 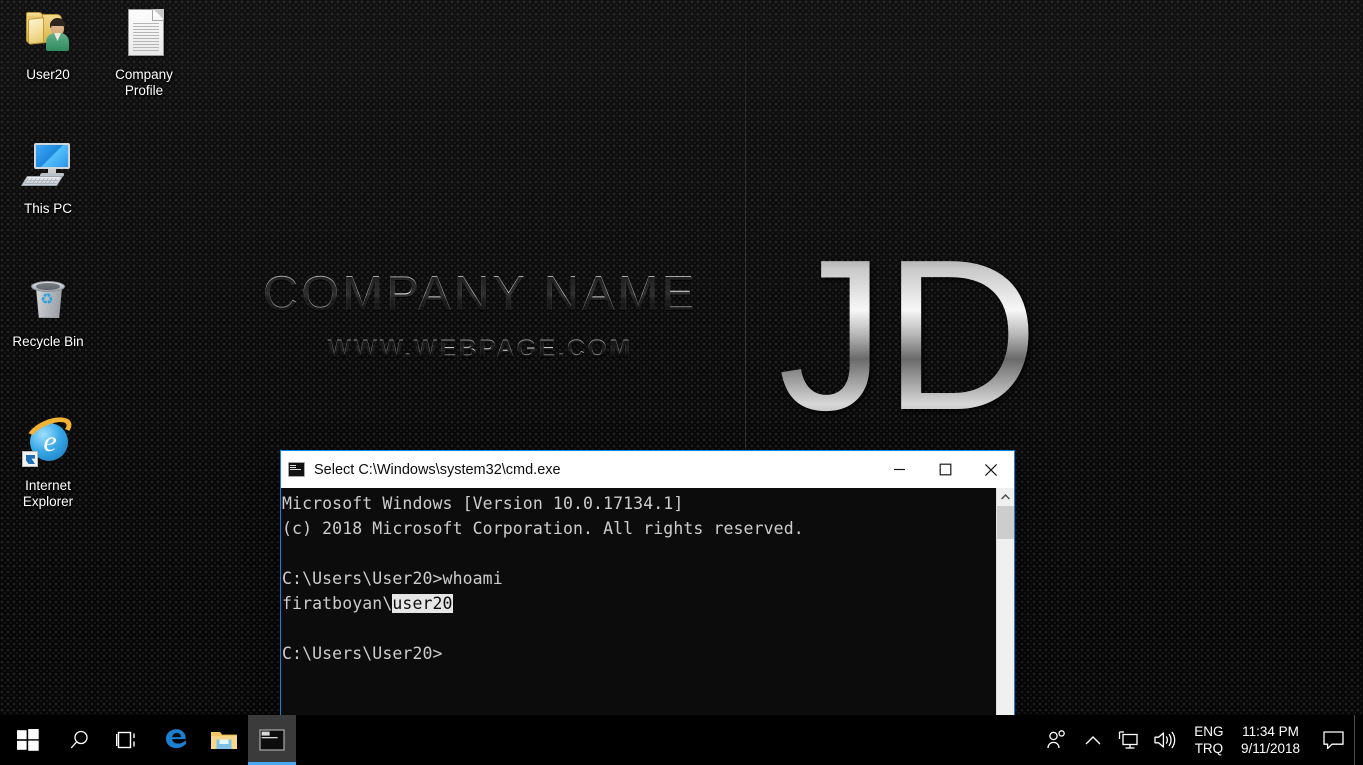 I want to click on desktop-icon-recycle-bin: ♻ Recycle Bin, so click(x=48, y=311).